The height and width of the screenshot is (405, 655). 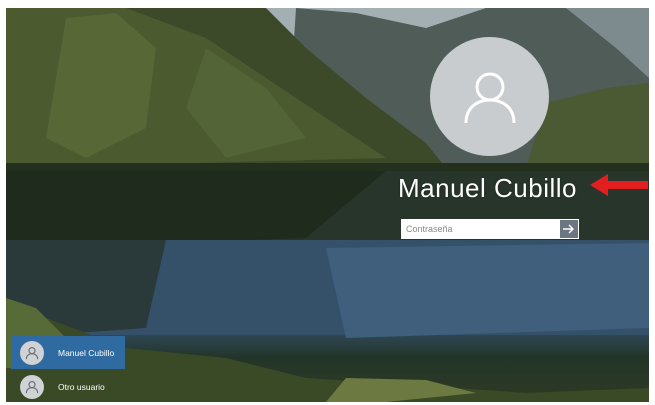 What do you see at coordinates (487, 188) in the screenshot?
I see `user-name: Manuel Cubillo` at bounding box center [487, 188].